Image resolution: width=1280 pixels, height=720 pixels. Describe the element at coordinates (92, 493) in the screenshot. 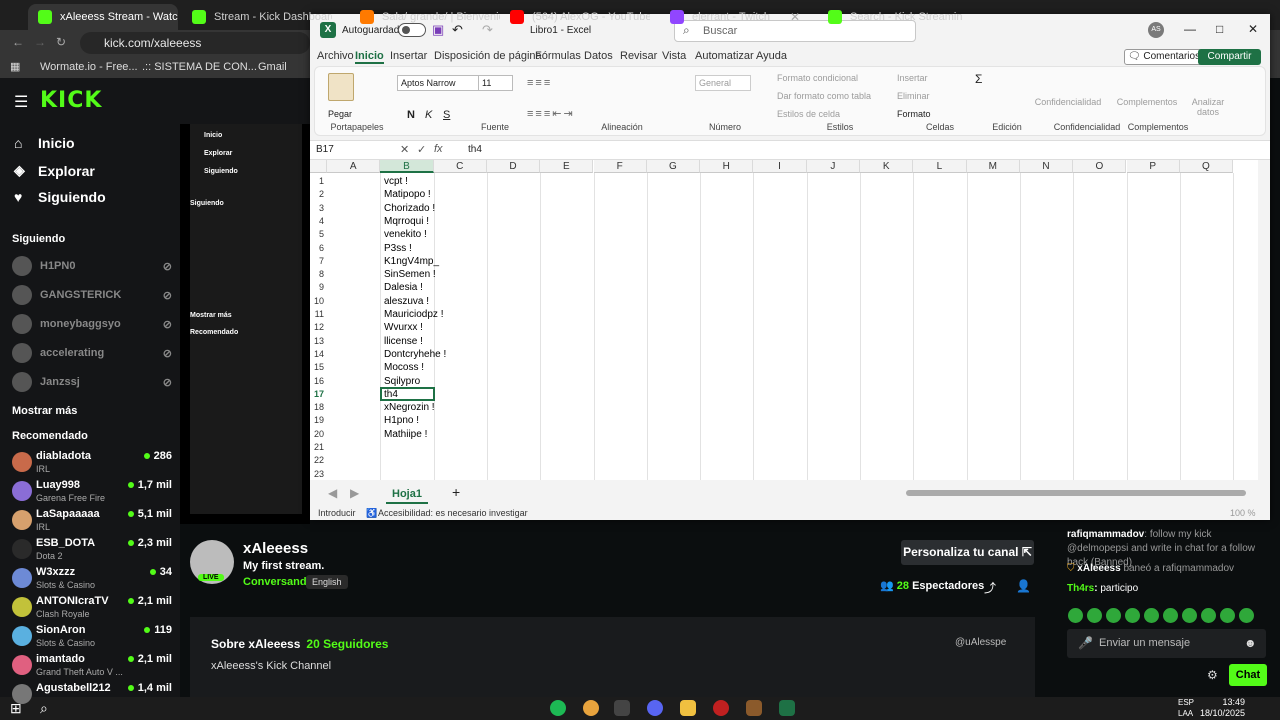

I see `recommended-channel: Luay998 Garena Free Fire 1,7 mil` at that location.